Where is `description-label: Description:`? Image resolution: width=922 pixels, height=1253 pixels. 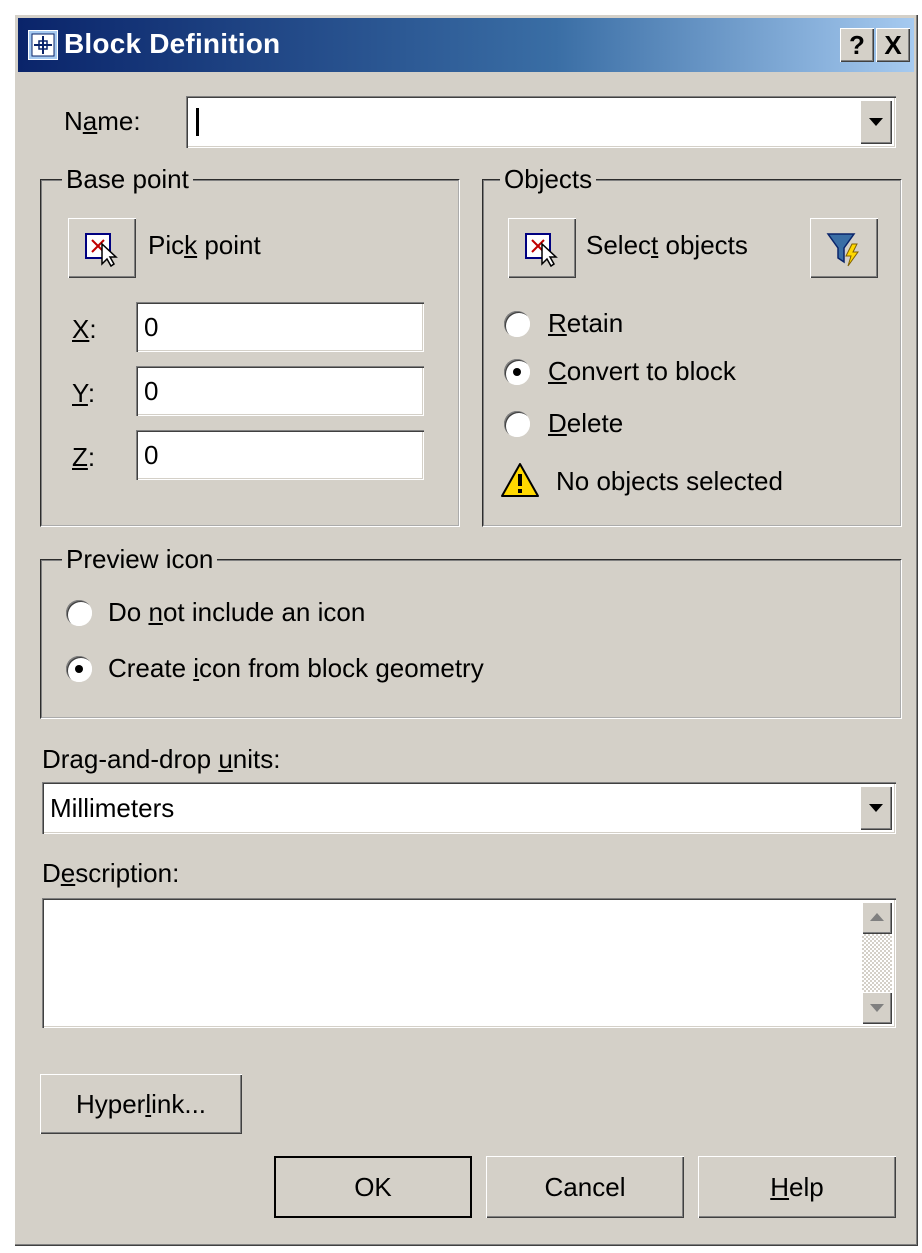 description-label: Description: is located at coordinates (111, 873).